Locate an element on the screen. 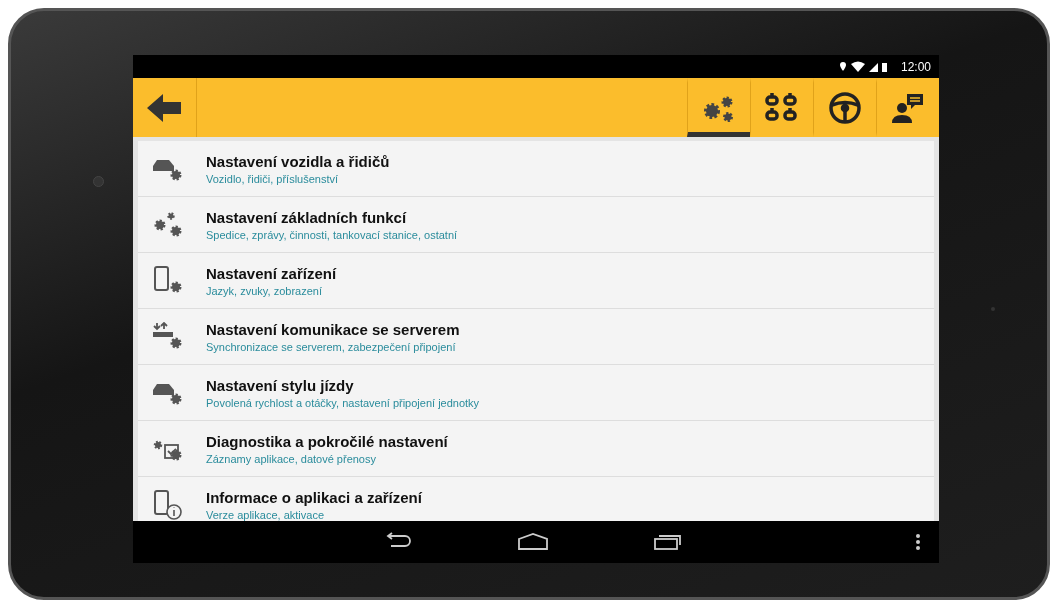  camera-icon is located at coordinates (98, 181).